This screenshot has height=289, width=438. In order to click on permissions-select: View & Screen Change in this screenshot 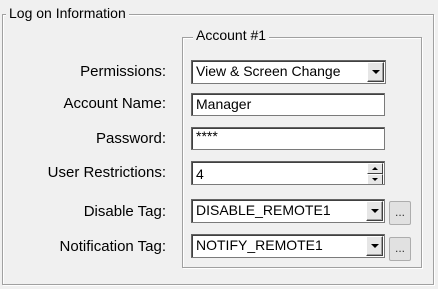, I will do `click(288, 72)`.